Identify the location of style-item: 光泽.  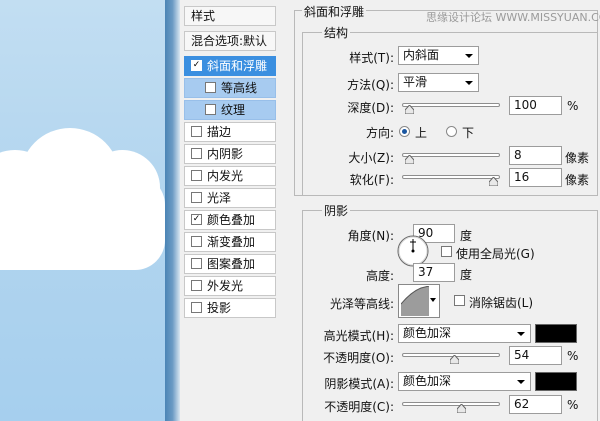
(230, 198).